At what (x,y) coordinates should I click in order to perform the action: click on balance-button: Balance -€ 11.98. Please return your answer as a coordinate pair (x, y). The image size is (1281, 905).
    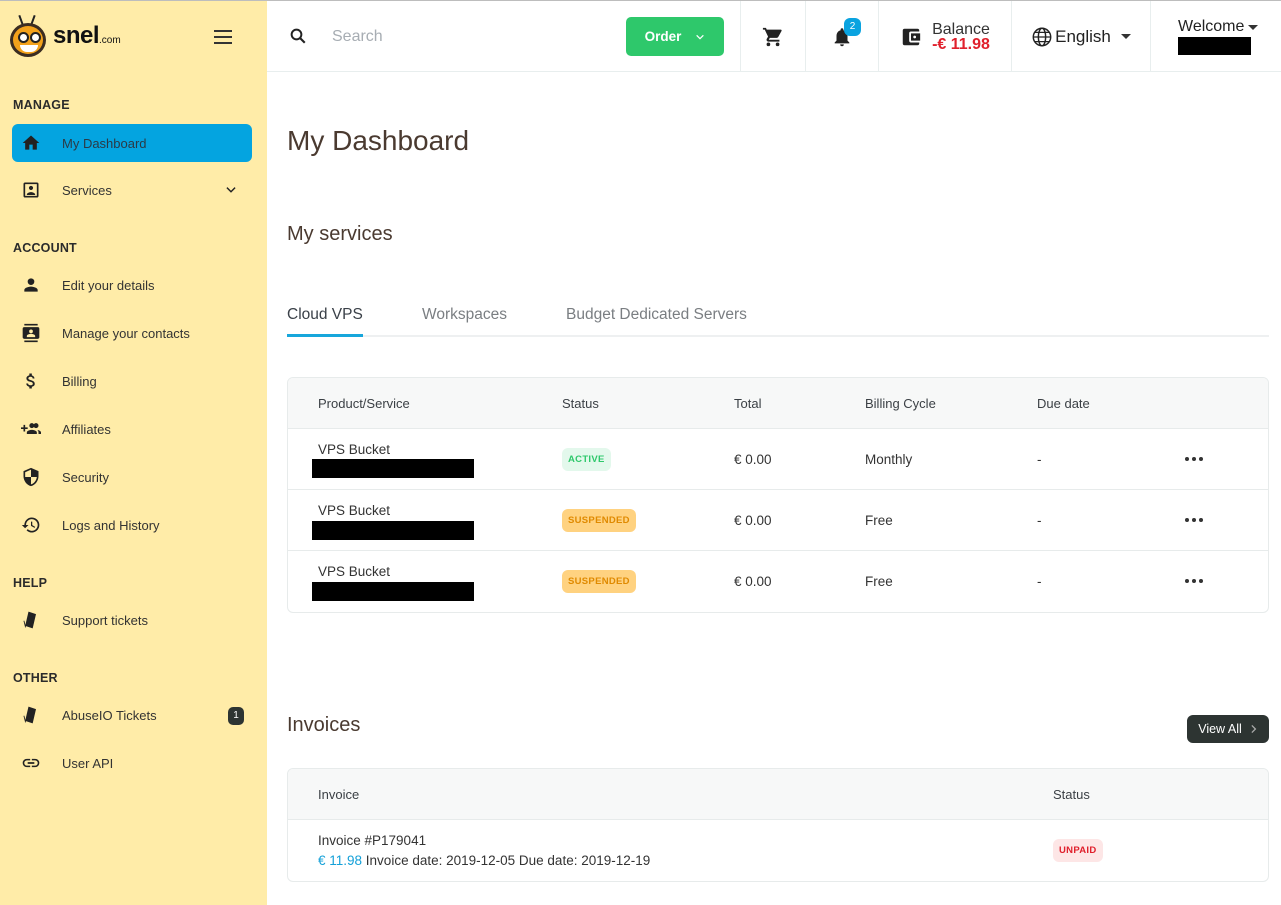
    Looking at the image, I should click on (945, 36).